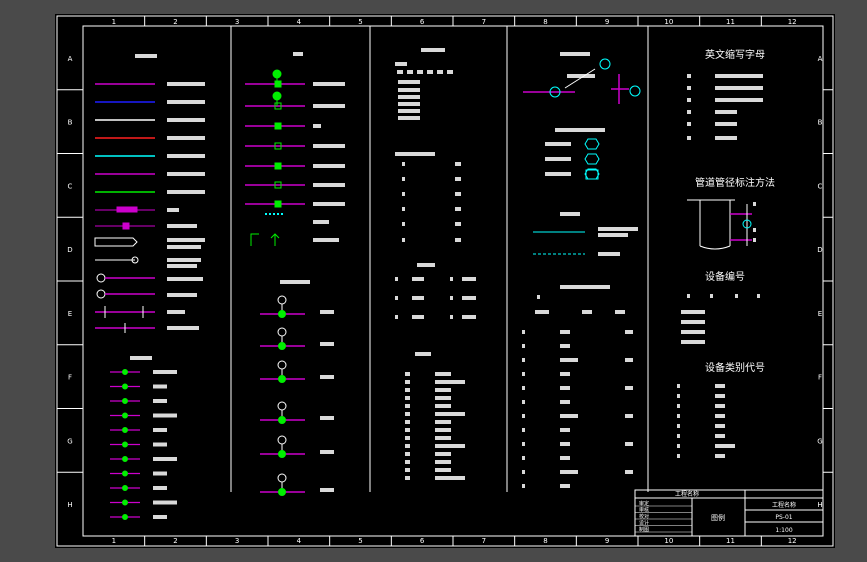 The height and width of the screenshot is (562, 867). Describe the element at coordinates (299, 22) in the screenshot. I see `column-label-top: 4` at that location.